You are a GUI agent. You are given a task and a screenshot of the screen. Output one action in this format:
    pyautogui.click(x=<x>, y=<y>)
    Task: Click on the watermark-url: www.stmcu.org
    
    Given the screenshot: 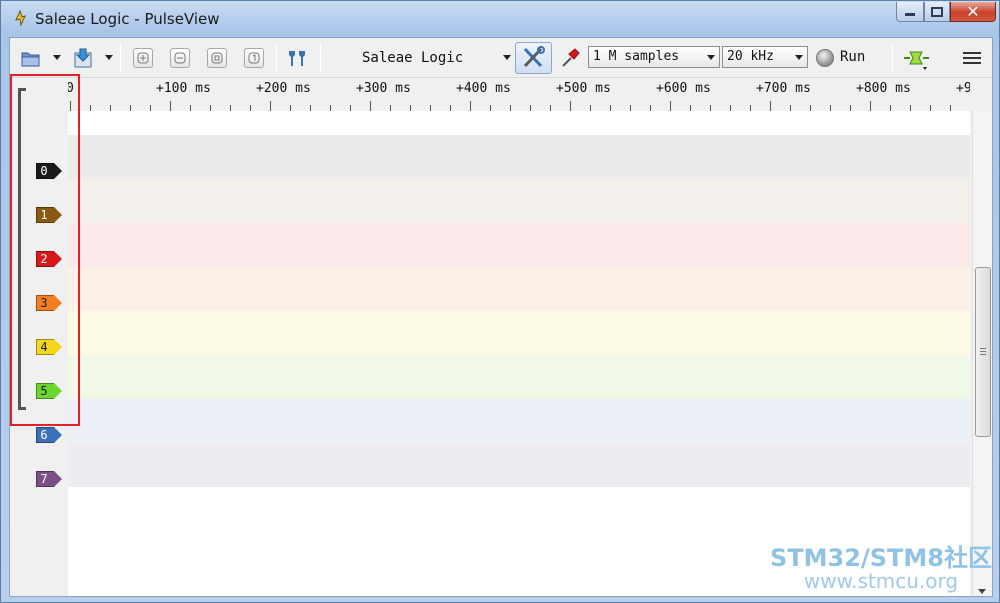 What is the action you would take?
    pyautogui.click(x=881, y=581)
    